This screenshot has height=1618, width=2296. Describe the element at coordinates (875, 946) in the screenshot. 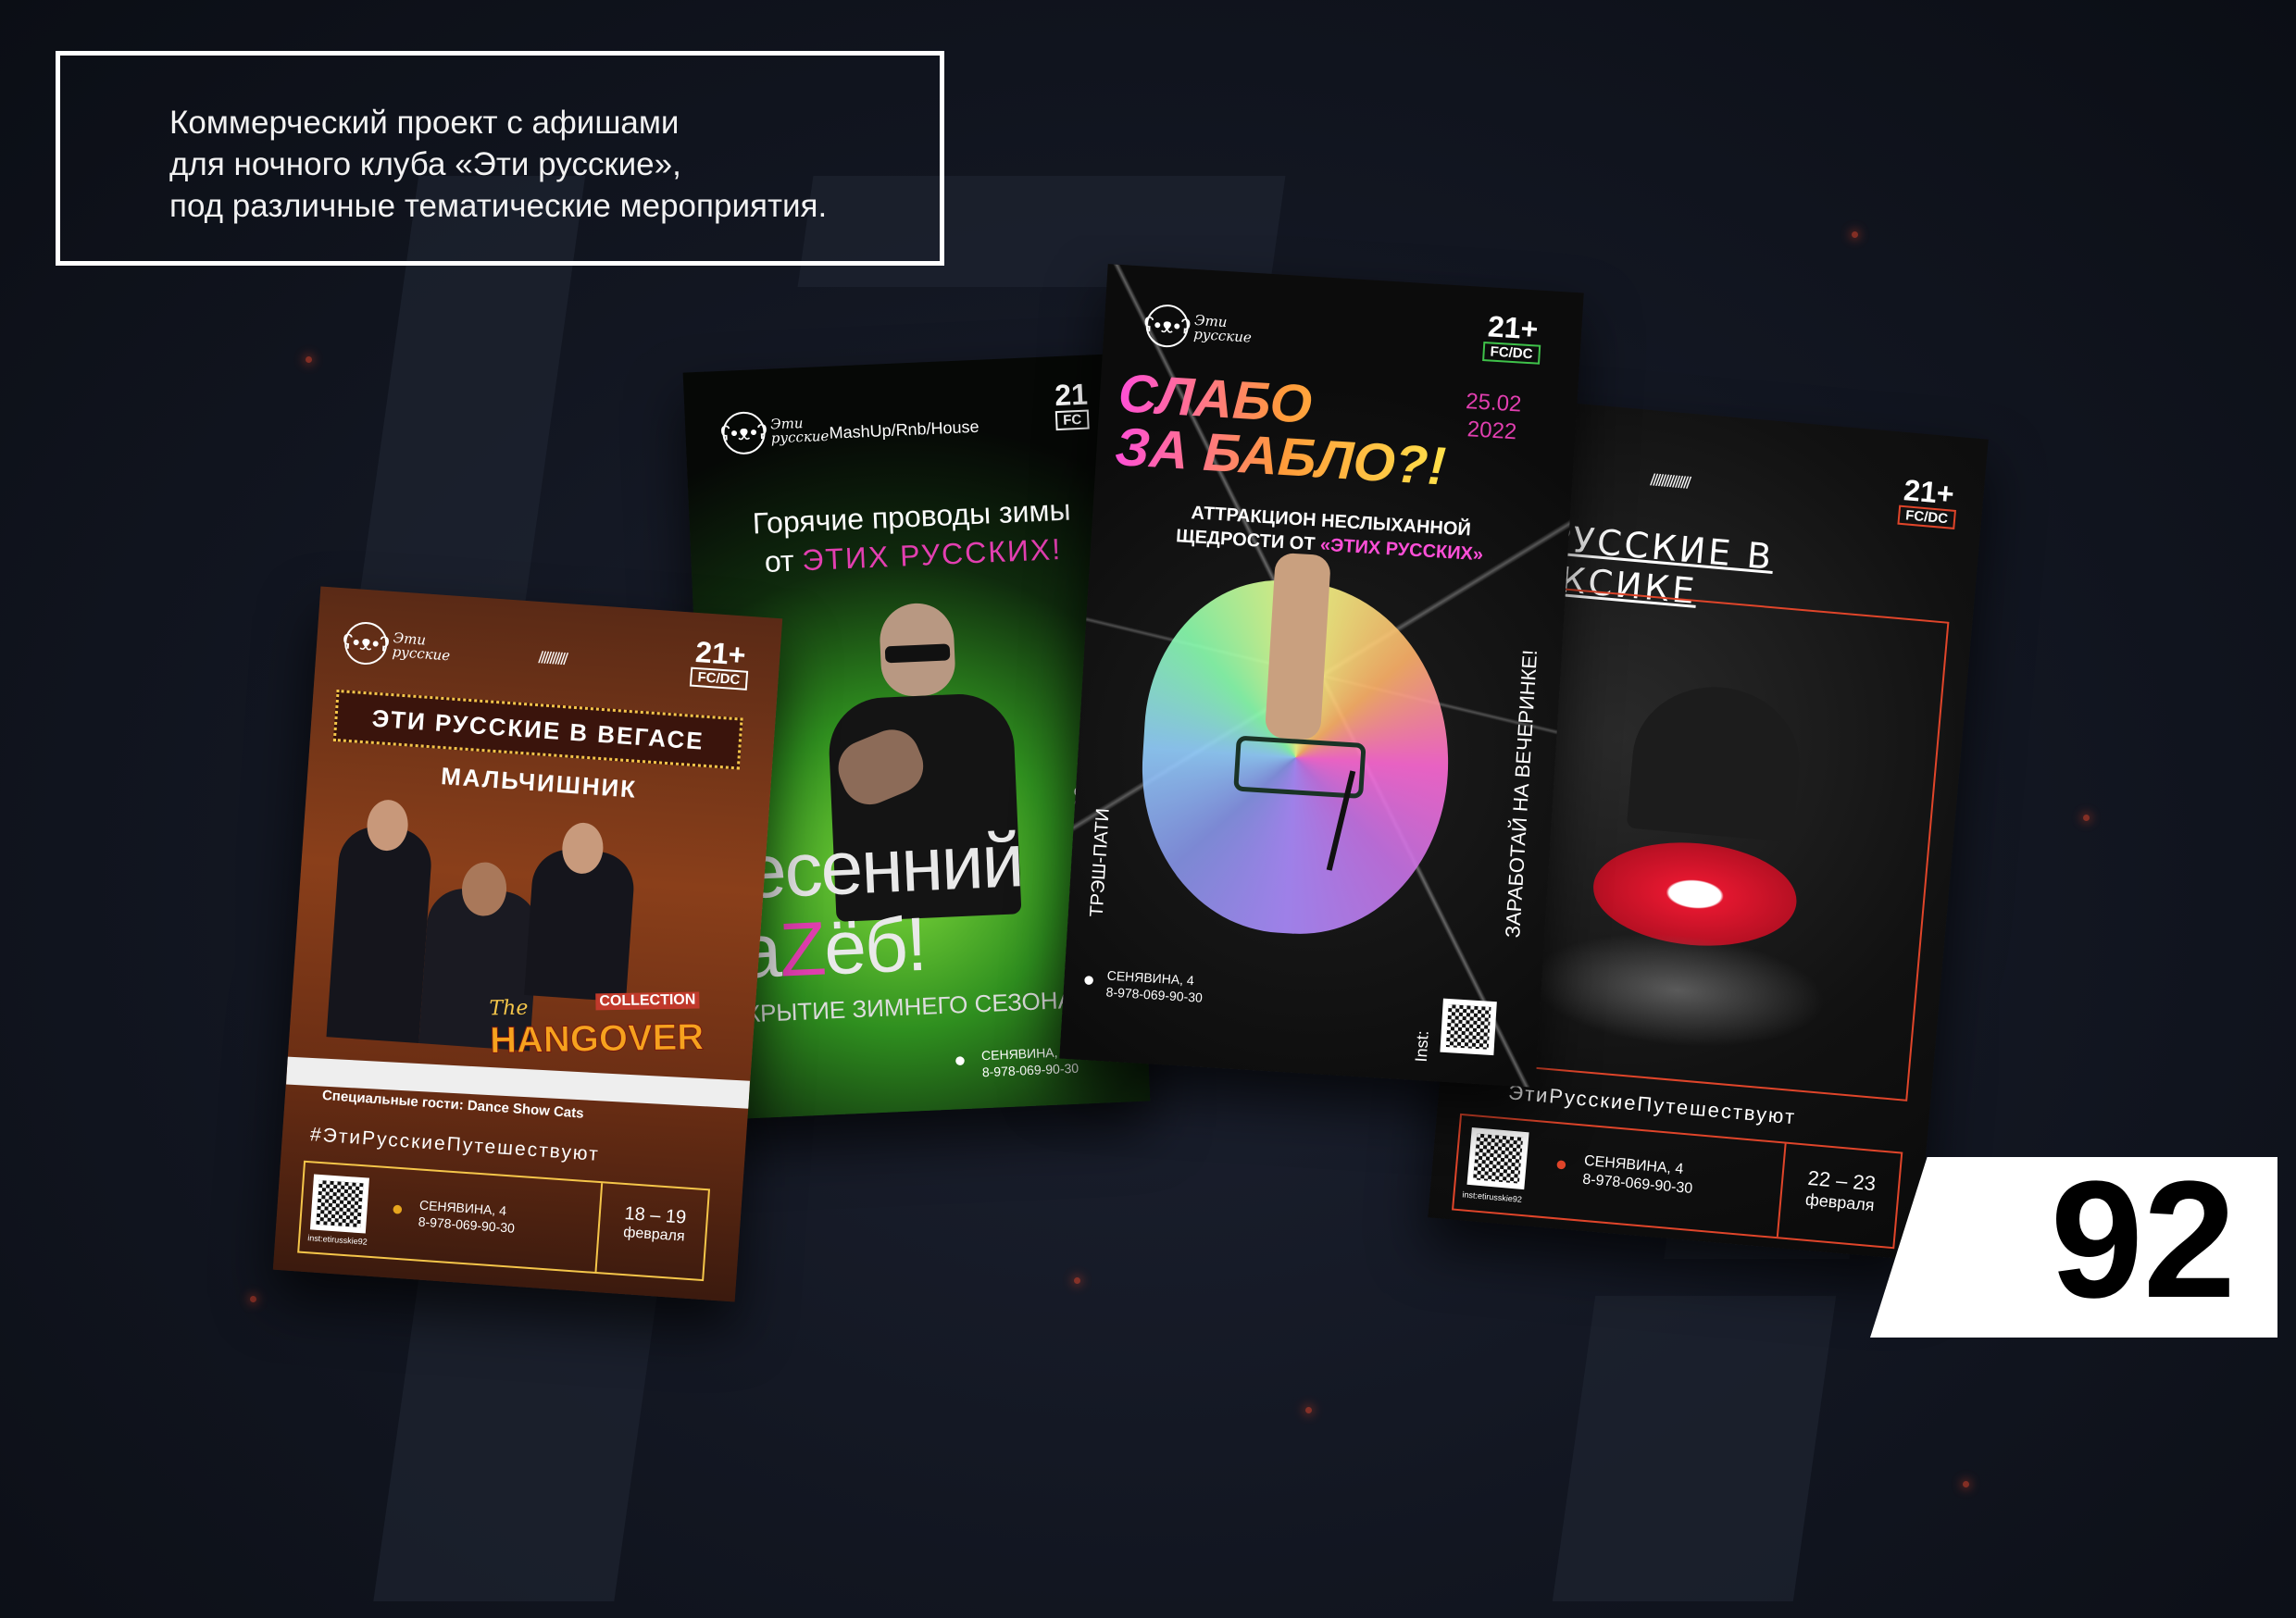

I see `big-title-part: ёб!` at that location.